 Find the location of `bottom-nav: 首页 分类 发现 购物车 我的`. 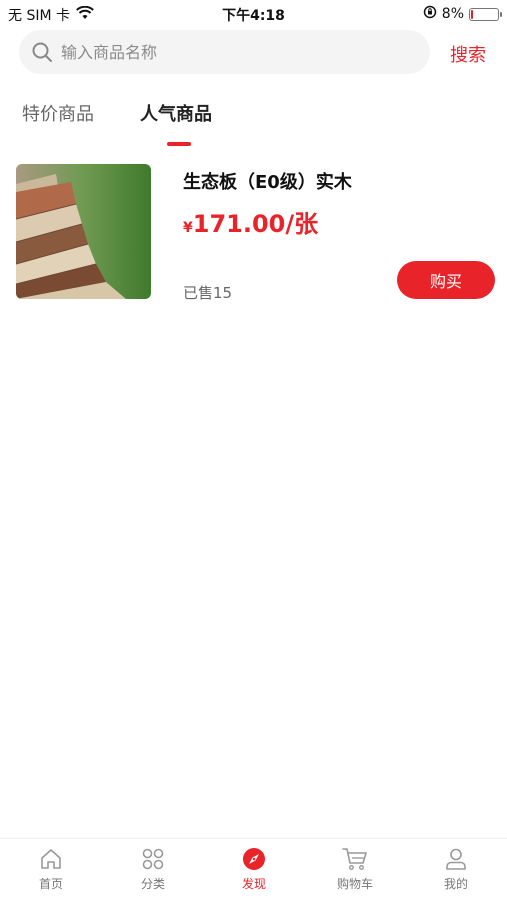

bottom-nav: 首页 分类 发现 购物车 我的 is located at coordinates (253, 869).